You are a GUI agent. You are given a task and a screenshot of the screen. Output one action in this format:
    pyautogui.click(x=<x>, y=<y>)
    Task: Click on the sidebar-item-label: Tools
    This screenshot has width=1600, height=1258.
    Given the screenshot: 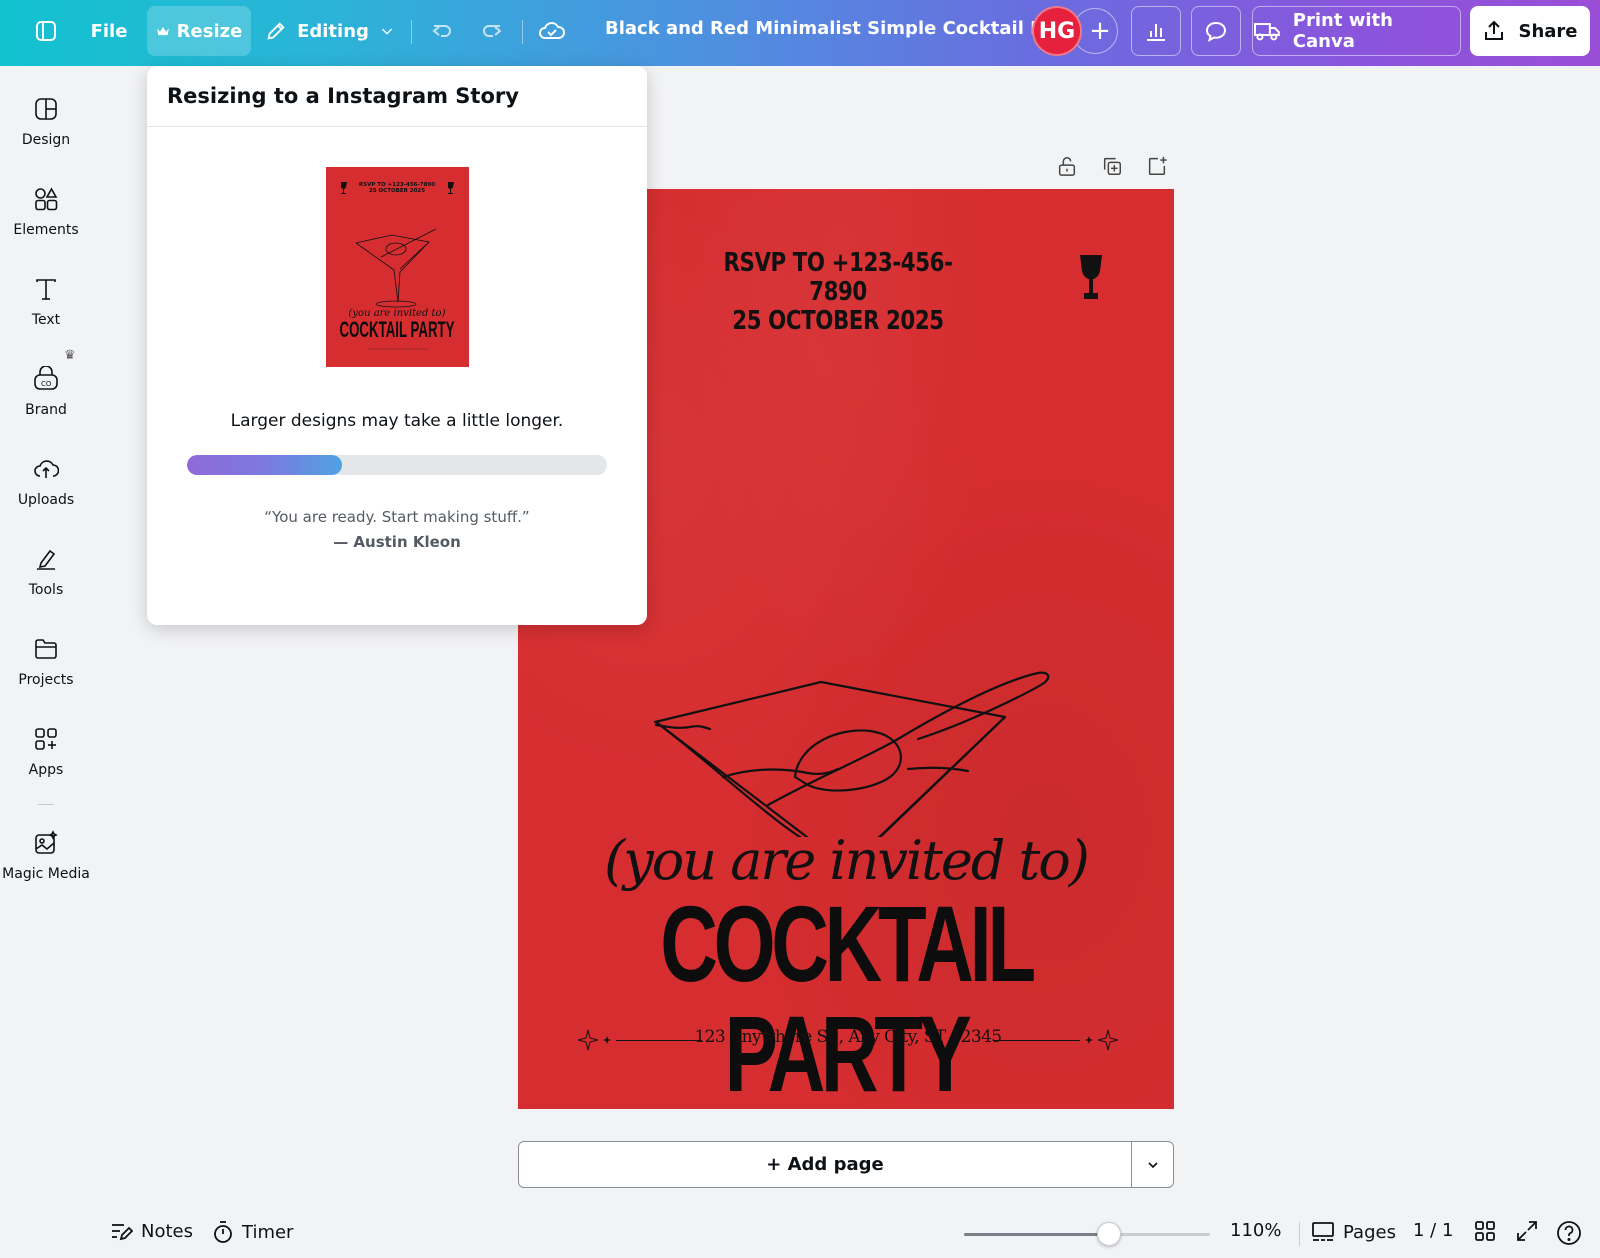 What is the action you would take?
    pyautogui.click(x=46, y=590)
    